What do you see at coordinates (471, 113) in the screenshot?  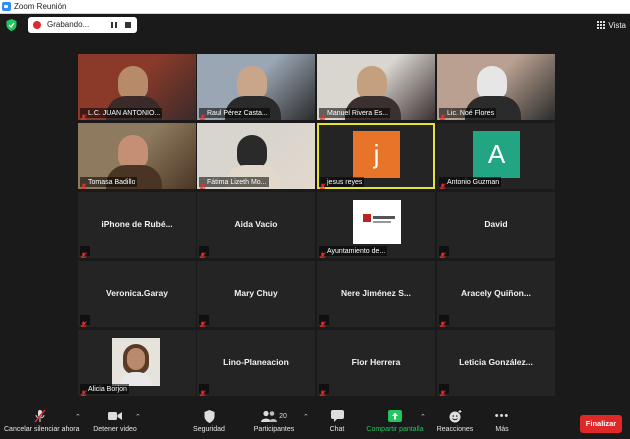 I see `participant-name: Lic. Noé Flores` at bounding box center [471, 113].